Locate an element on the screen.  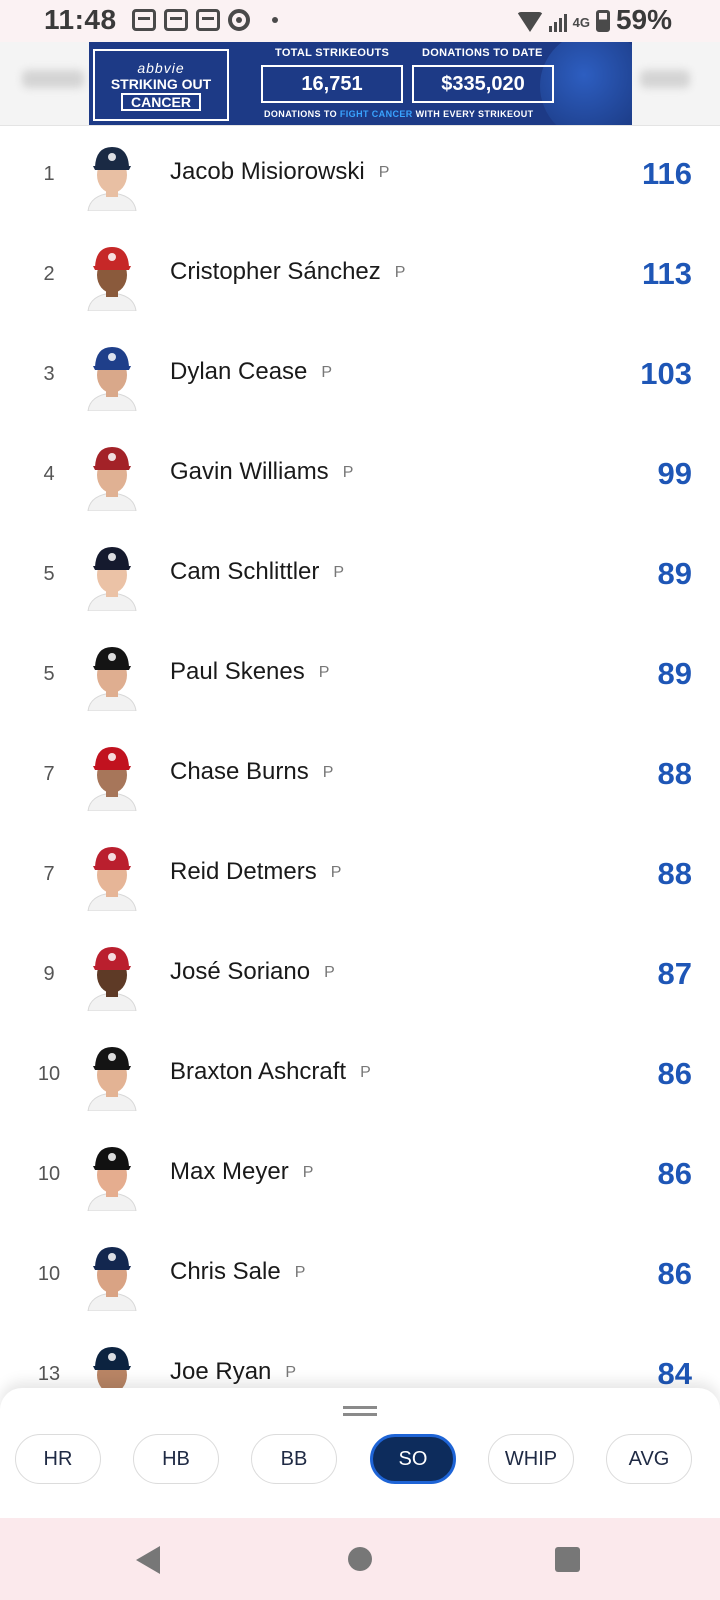
stat-category-sheet: HR HB BB SO WHIP AVG is located at coordinates (360, 1453).